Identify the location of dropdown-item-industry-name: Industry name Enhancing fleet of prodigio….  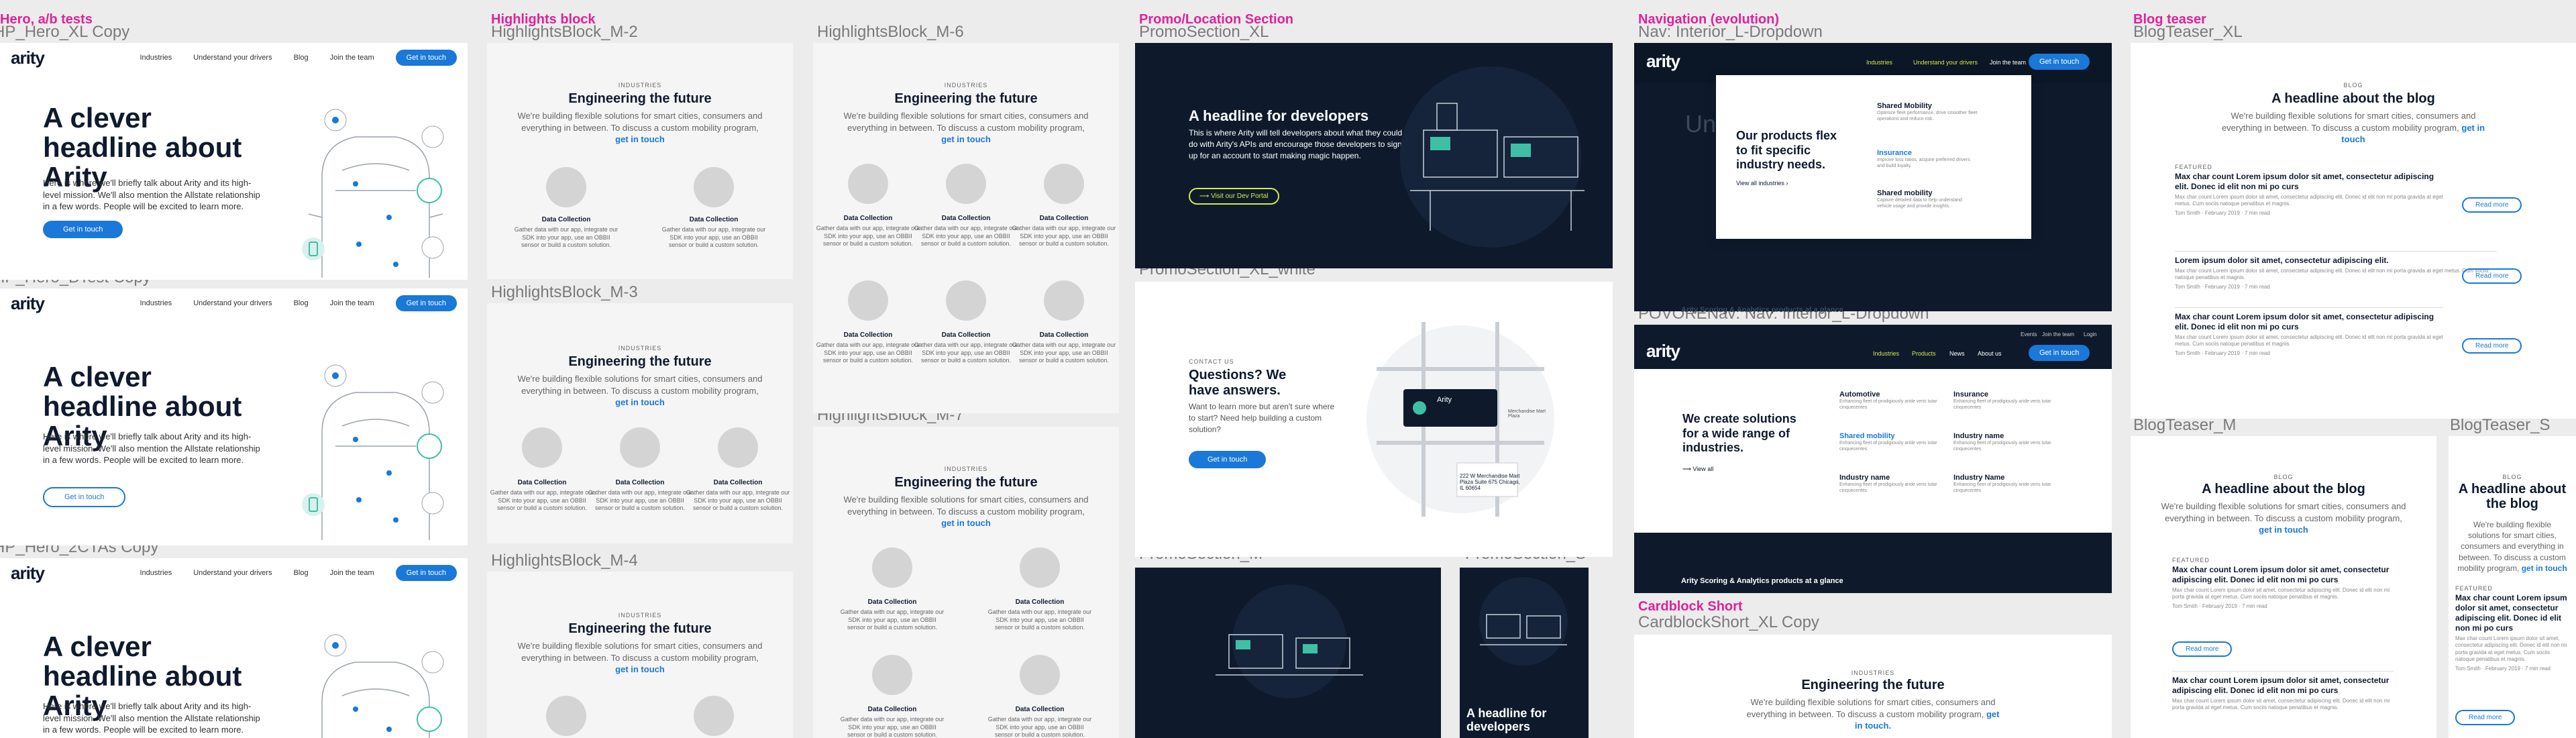
(2003, 442).